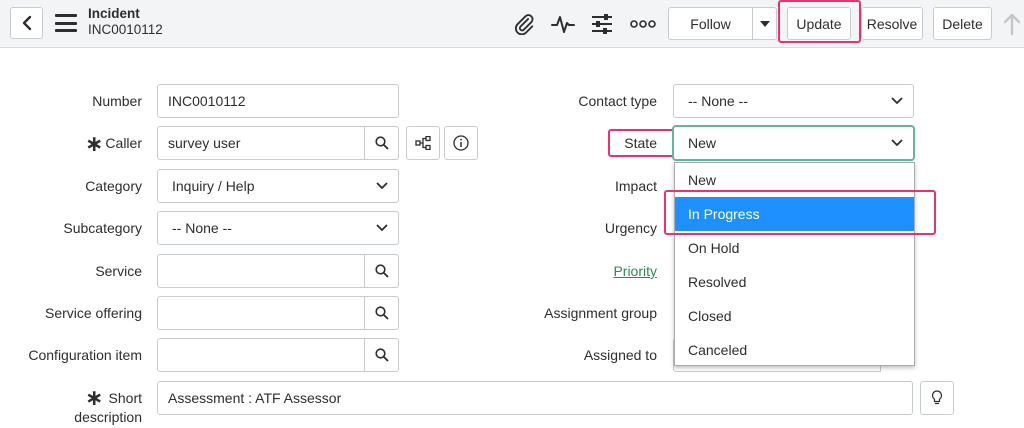 This screenshot has width=1024, height=428. I want to click on caller-lookup-button, so click(381, 143).